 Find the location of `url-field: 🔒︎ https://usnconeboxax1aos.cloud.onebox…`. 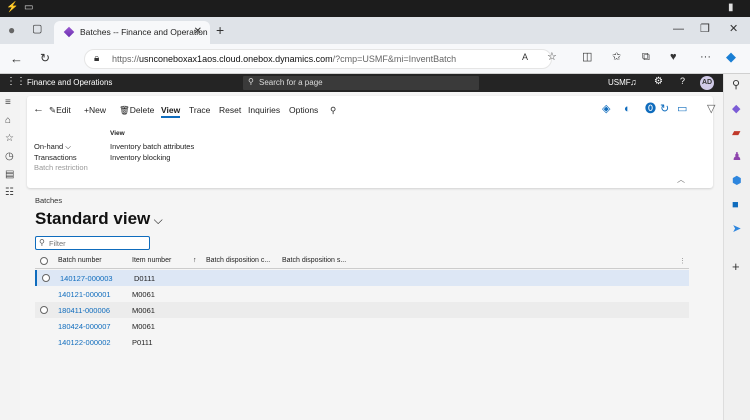

url-field: 🔒︎ https://usnconeboxax1aos.cloud.onebox… is located at coordinates (318, 59).